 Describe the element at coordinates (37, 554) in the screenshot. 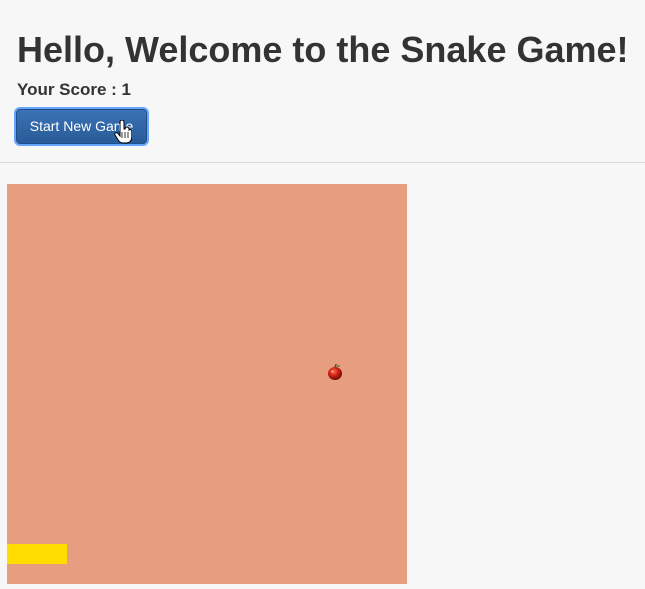

I see `snake-segment-body` at that location.